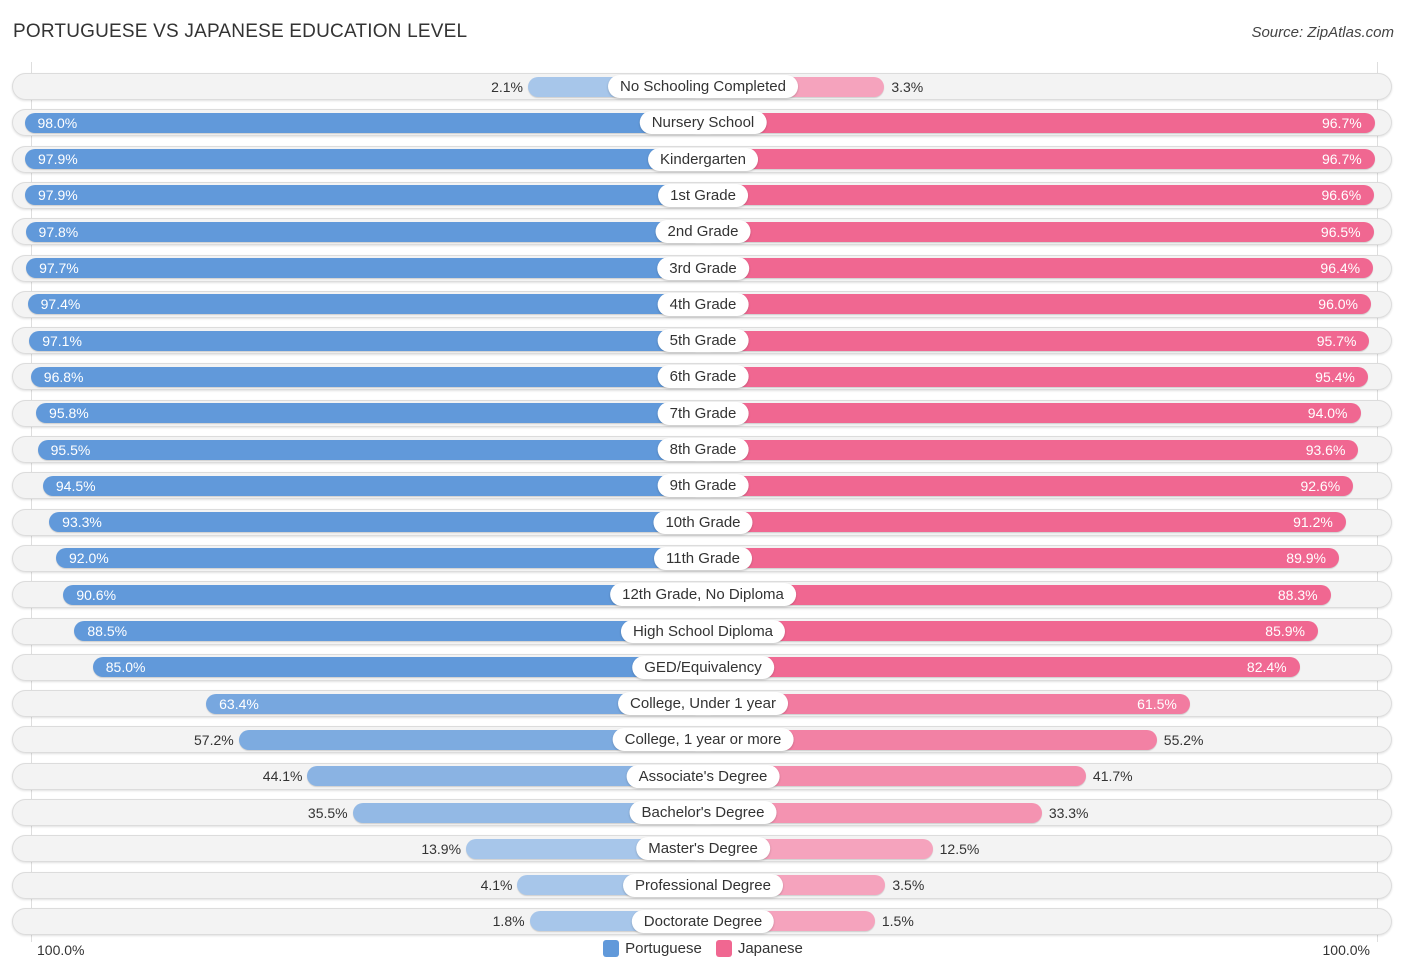 The height and width of the screenshot is (975, 1406). I want to click on legend: Portuguese Japanese, so click(703, 948).